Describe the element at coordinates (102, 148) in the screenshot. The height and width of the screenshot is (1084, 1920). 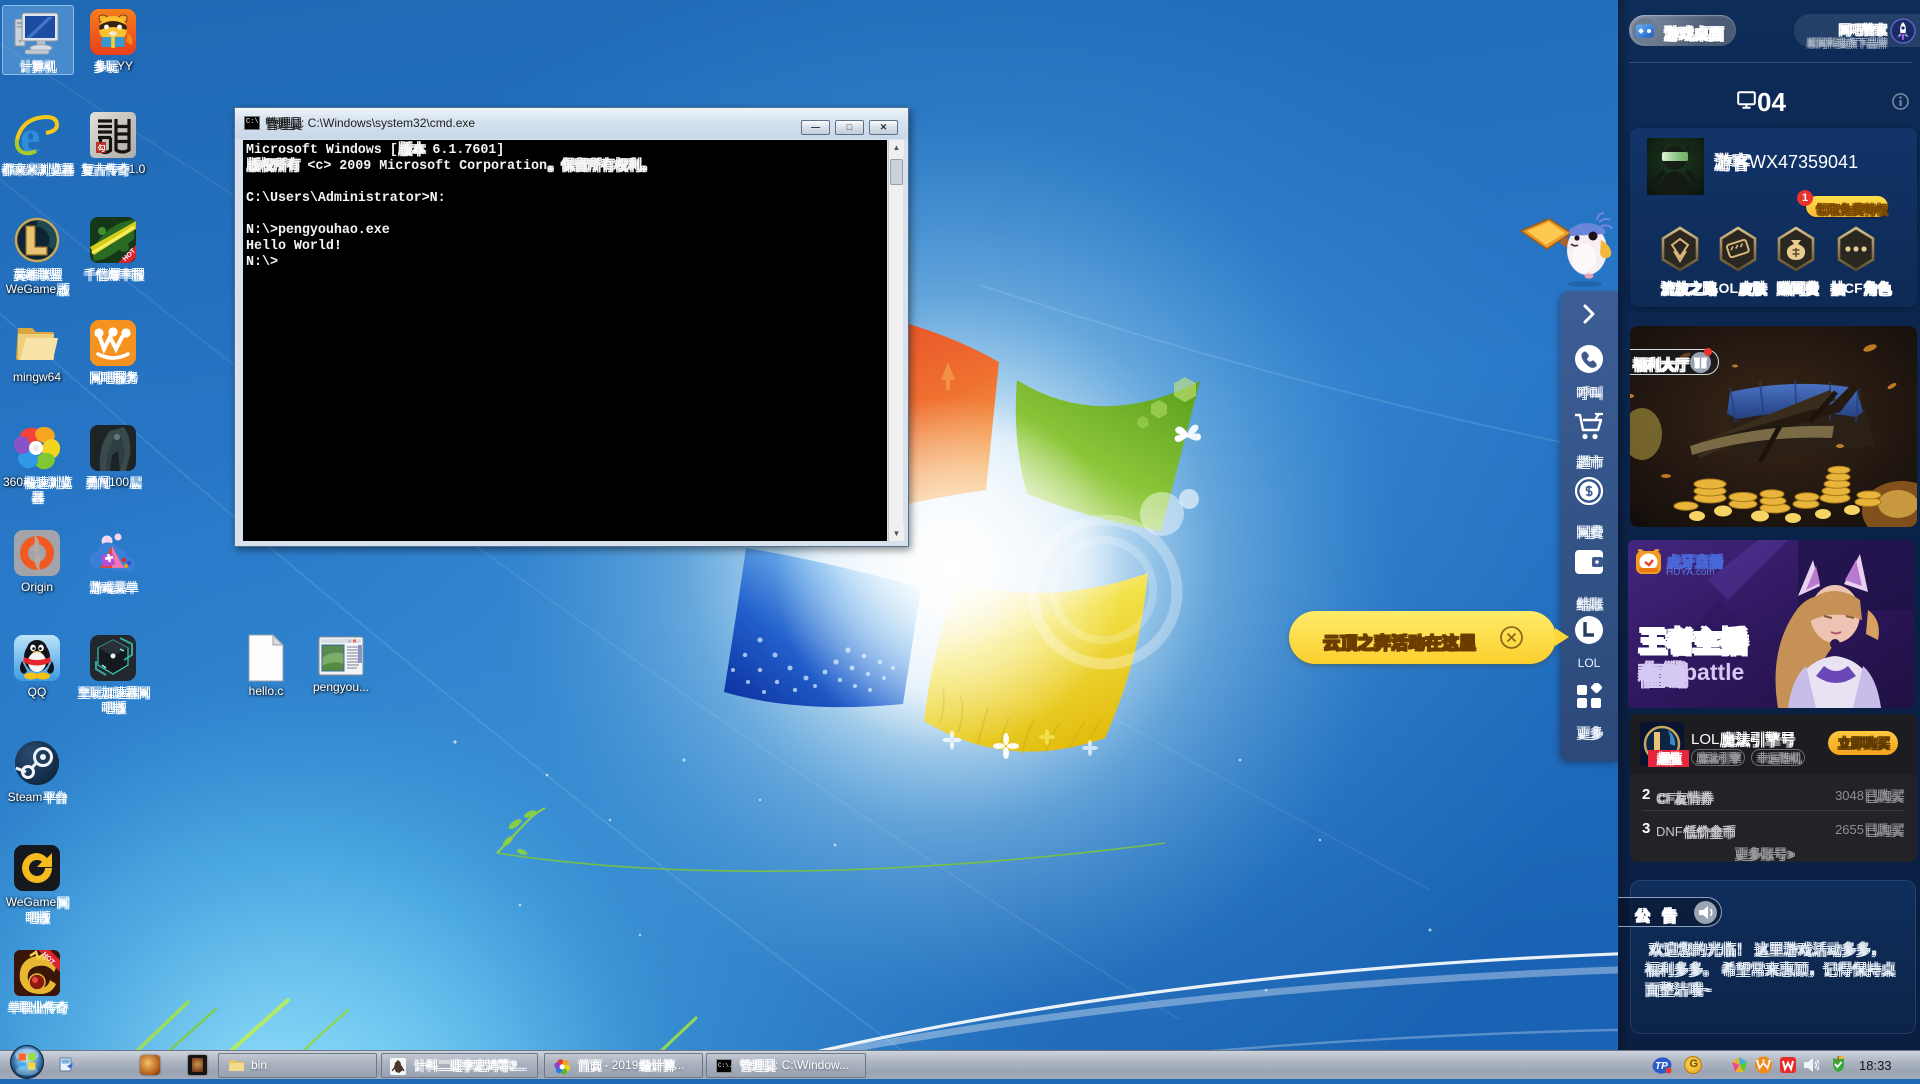
I see `svg-text: 勾` at that location.